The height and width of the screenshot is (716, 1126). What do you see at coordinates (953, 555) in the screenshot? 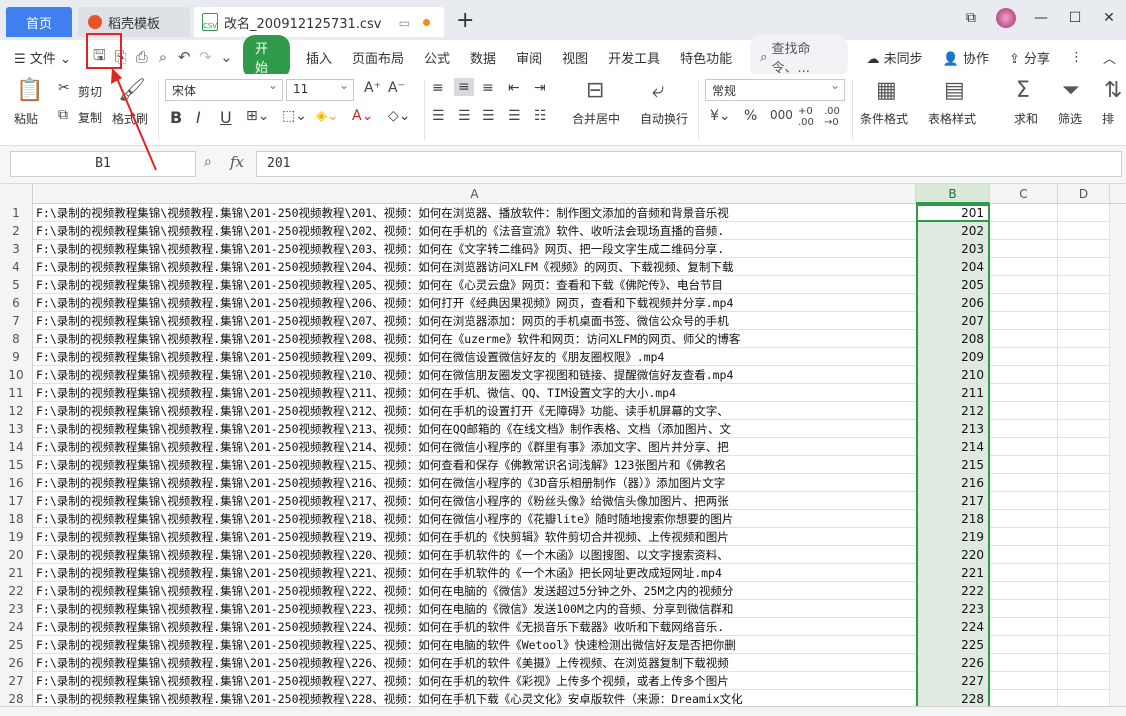
I see `cell-b: 220` at bounding box center [953, 555].